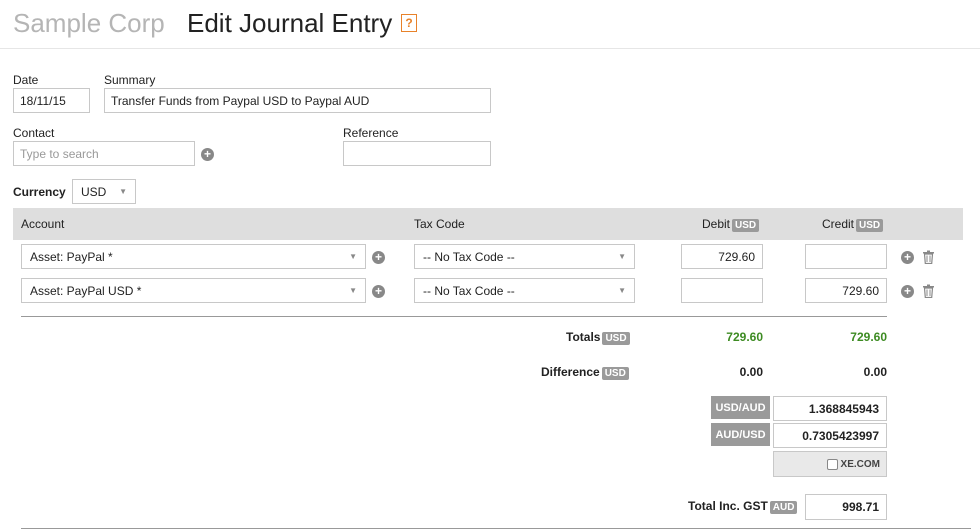 This screenshot has width=980, height=530. I want to click on difference-label-text: Difference, so click(570, 372).